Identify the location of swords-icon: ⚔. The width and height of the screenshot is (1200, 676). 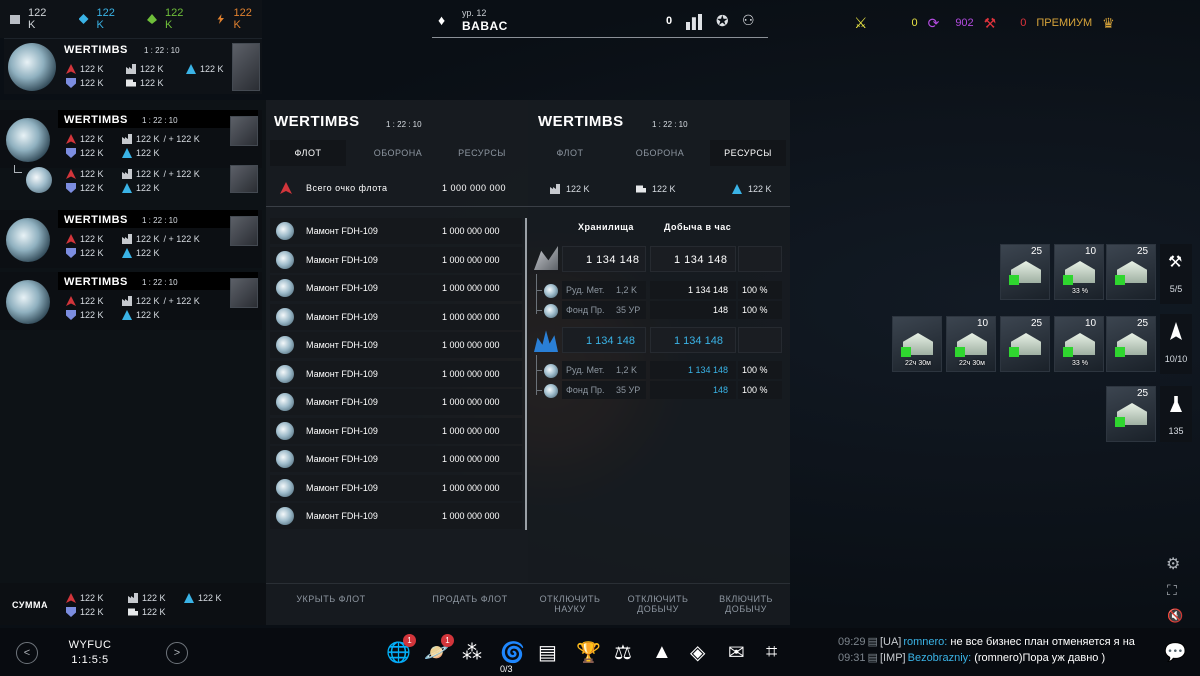
(860, 23).